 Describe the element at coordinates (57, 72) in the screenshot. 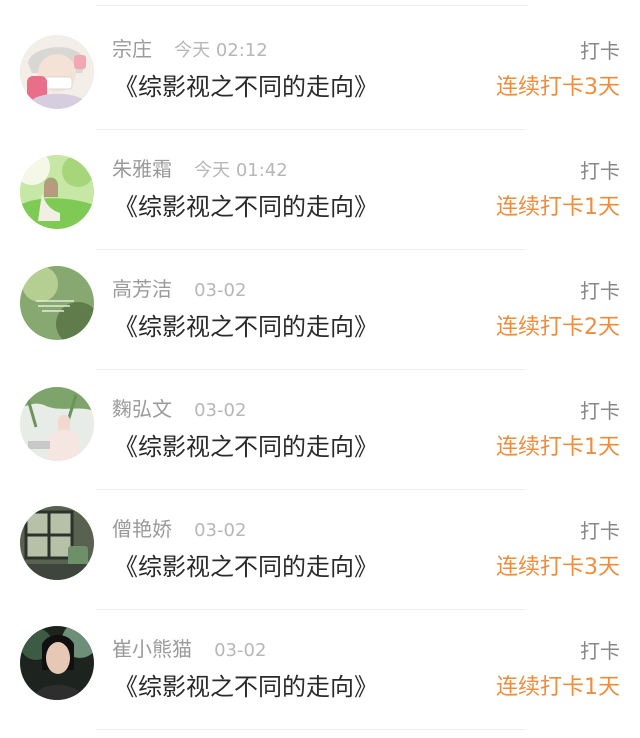

I see `anime-boy-mask-avatar` at that location.